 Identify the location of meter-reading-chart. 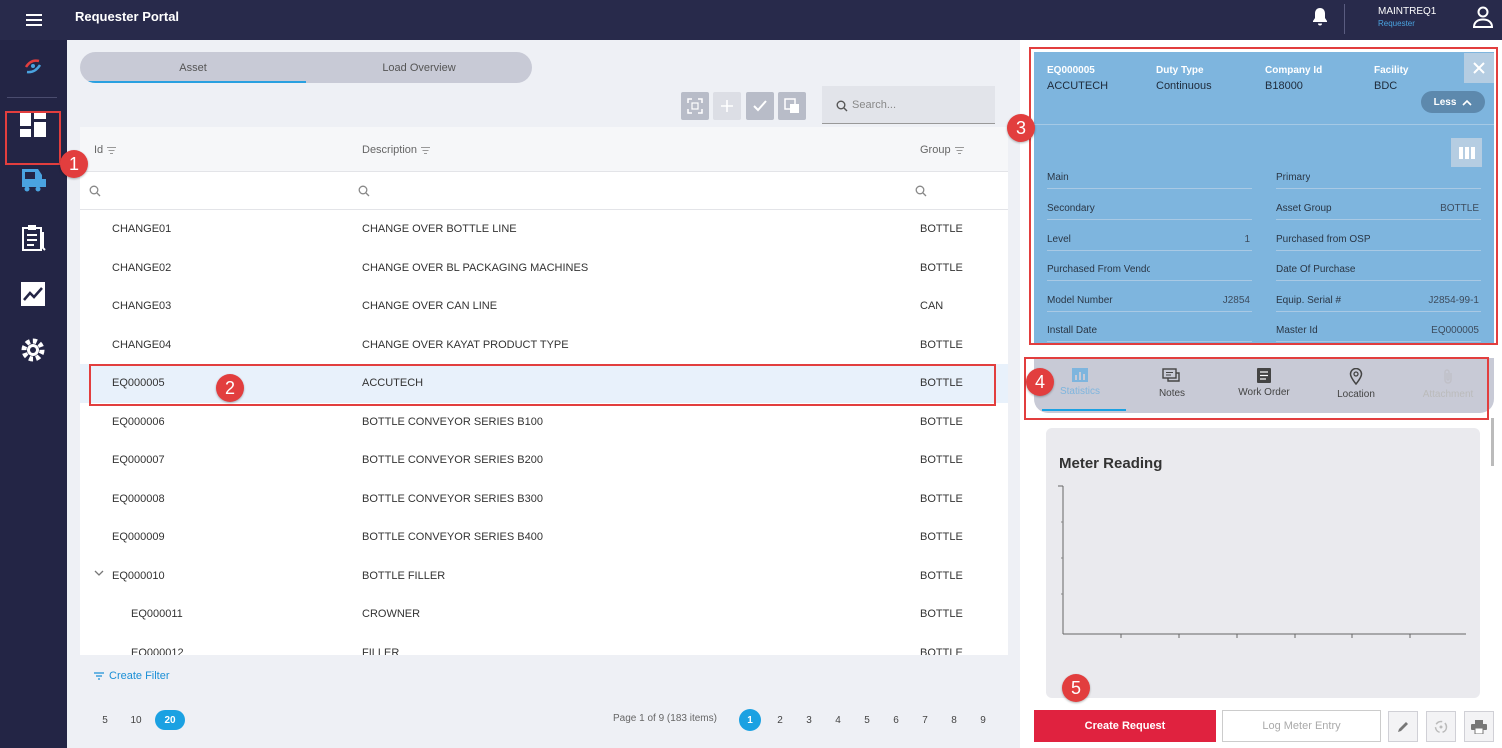
(1262, 561).